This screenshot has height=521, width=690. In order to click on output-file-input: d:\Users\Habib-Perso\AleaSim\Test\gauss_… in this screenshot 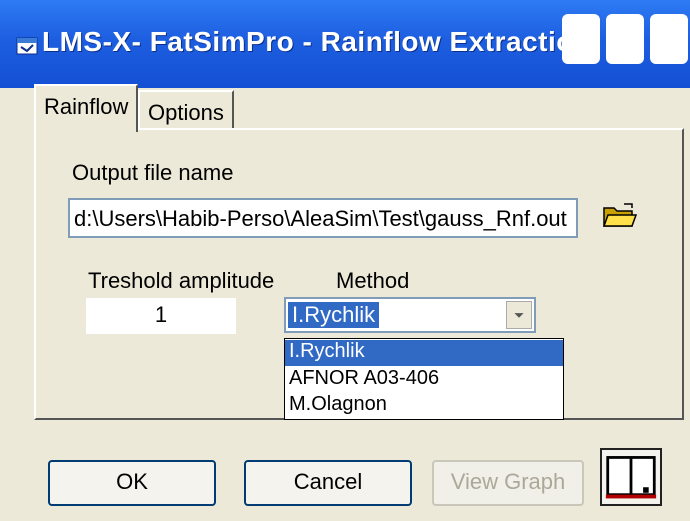, I will do `click(323, 218)`.